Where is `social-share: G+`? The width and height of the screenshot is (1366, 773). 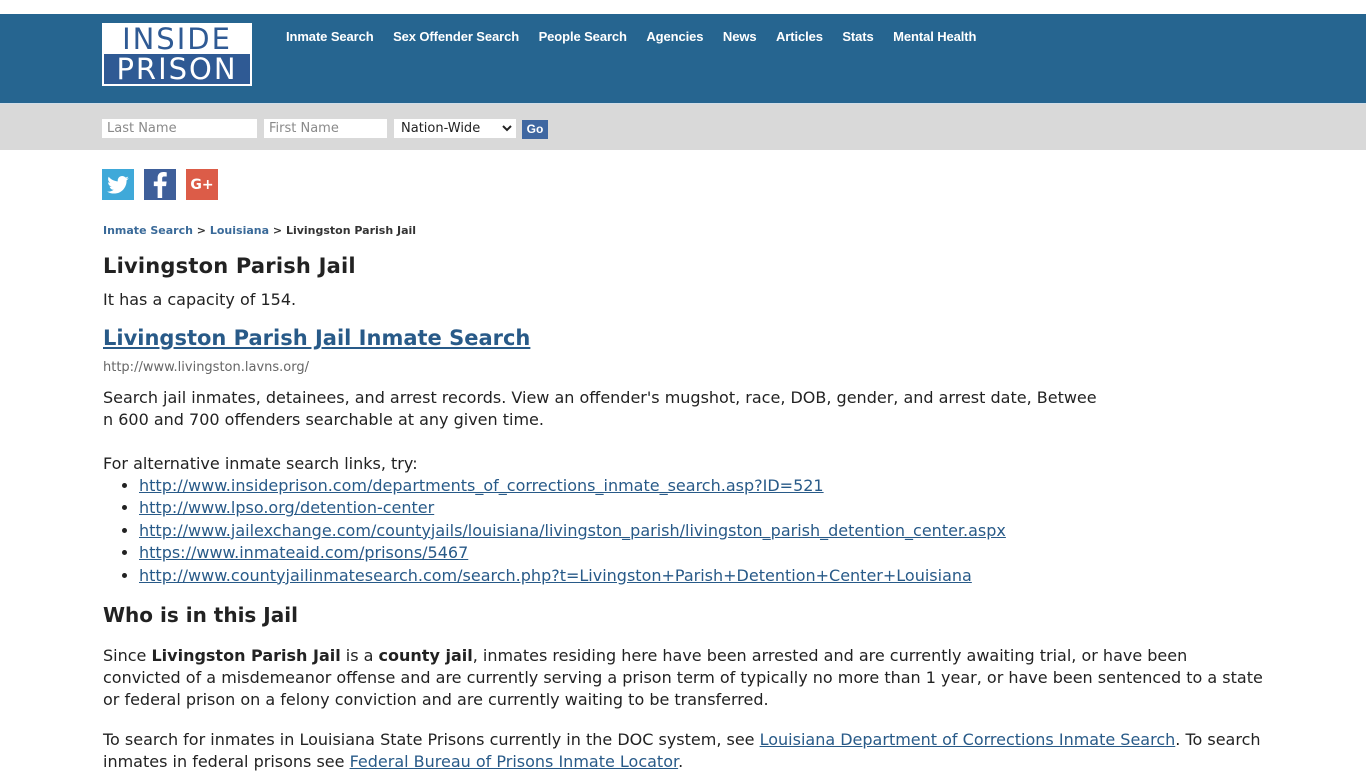
social-share: G+ is located at coordinates (682, 184).